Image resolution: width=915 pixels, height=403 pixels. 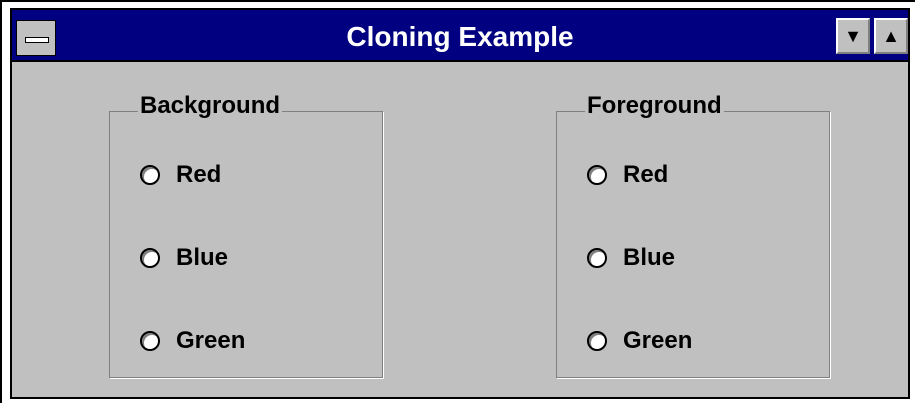 I want to click on minimize-arrow-icon: ▼, so click(x=853, y=36).